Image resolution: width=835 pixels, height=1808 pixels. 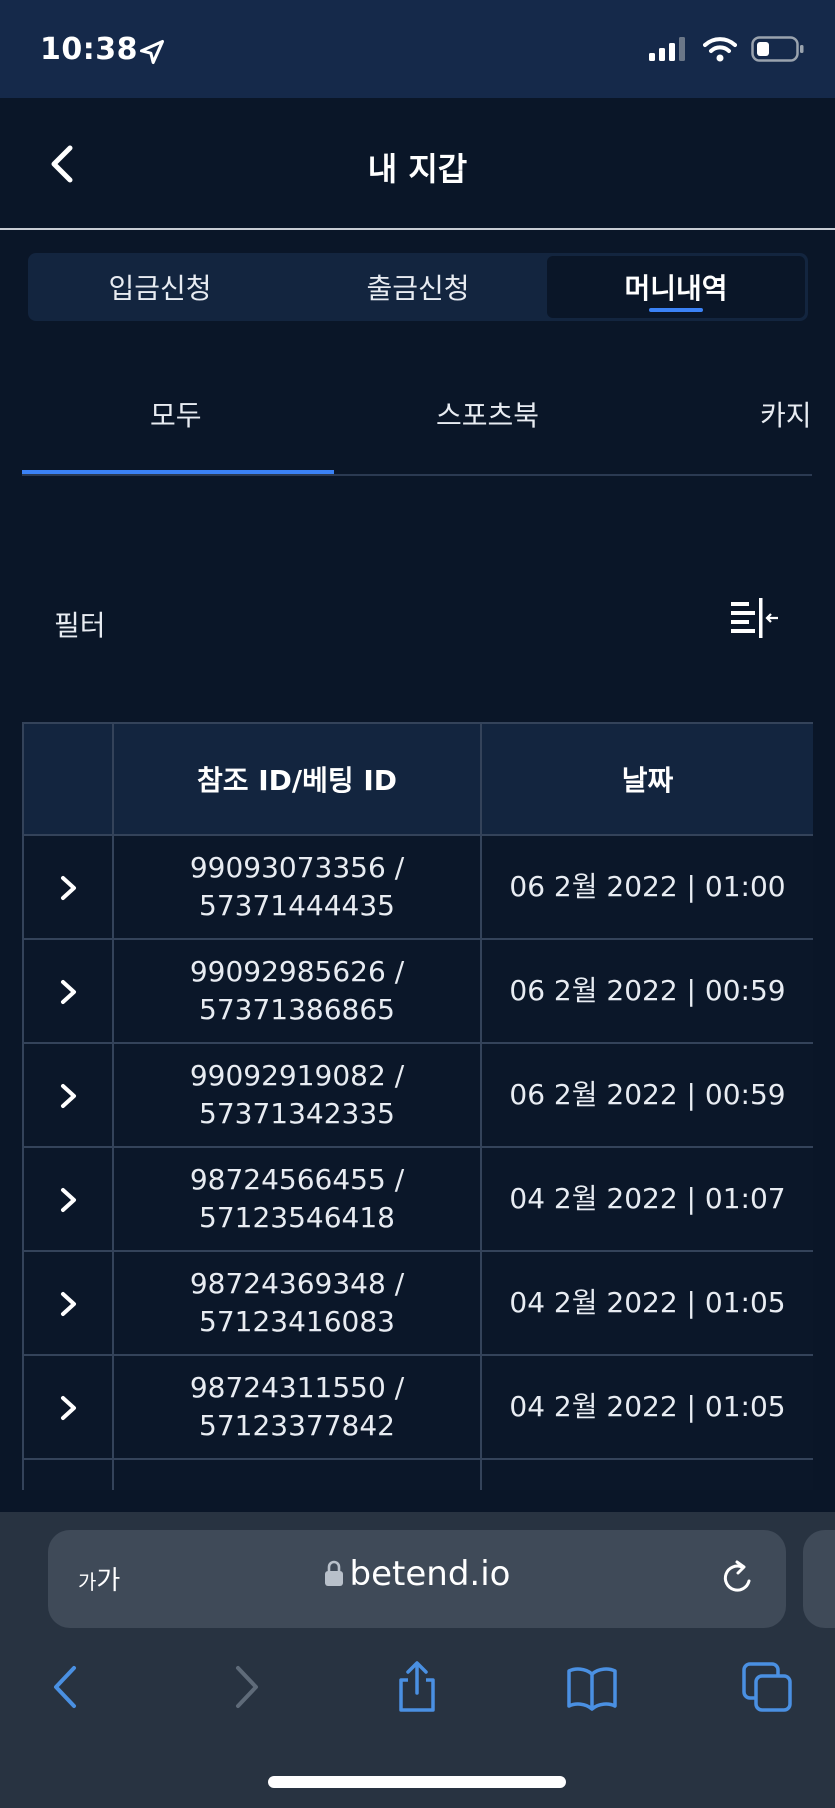 I want to click on tab-money-history: 머니내역, so click(x=676, y=287).